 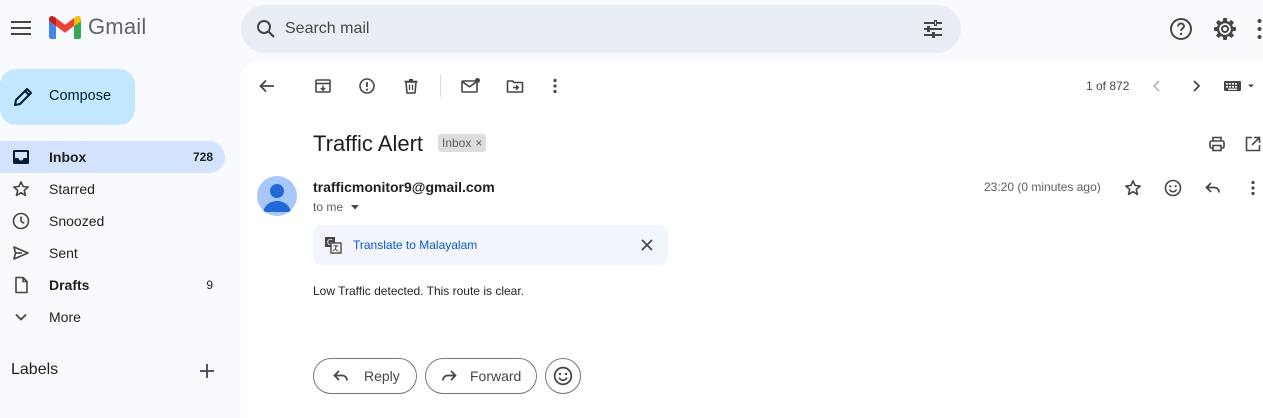 What do you see at coordinates (112, 285) in the screenshot?
I see `sidebar-item-drafts: Drafts 9` at bounding box center [112, 285].